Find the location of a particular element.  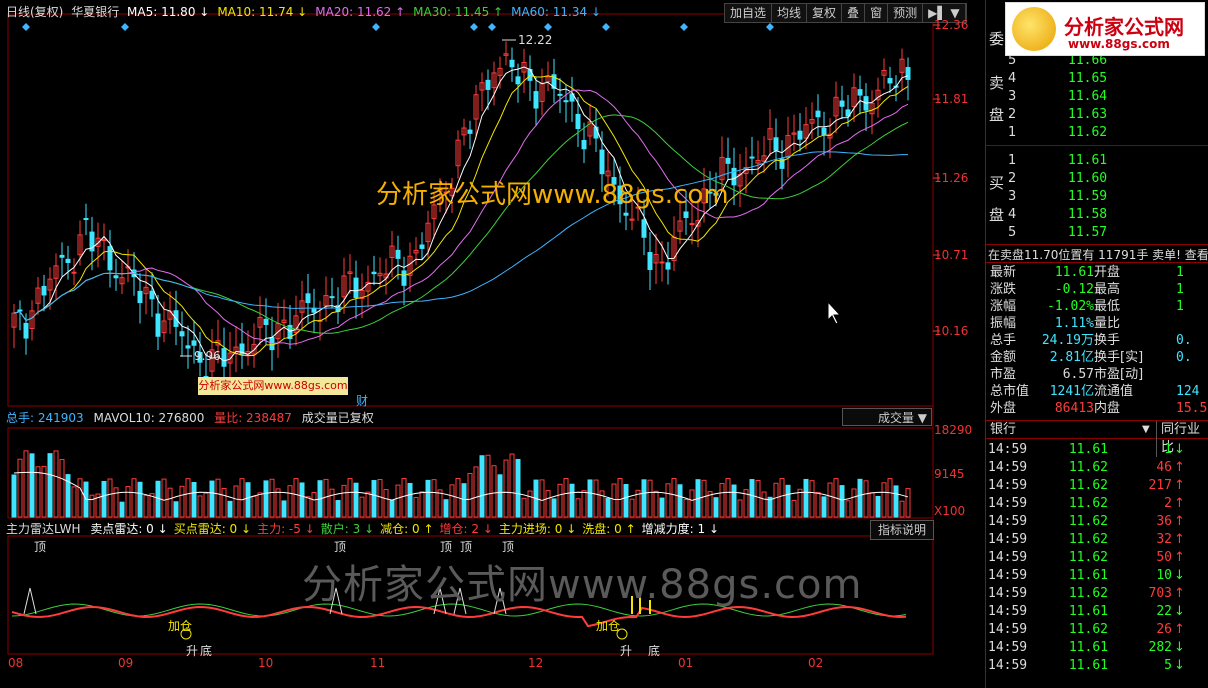

stat-value: 1 is located at coordinates (1180, 272).